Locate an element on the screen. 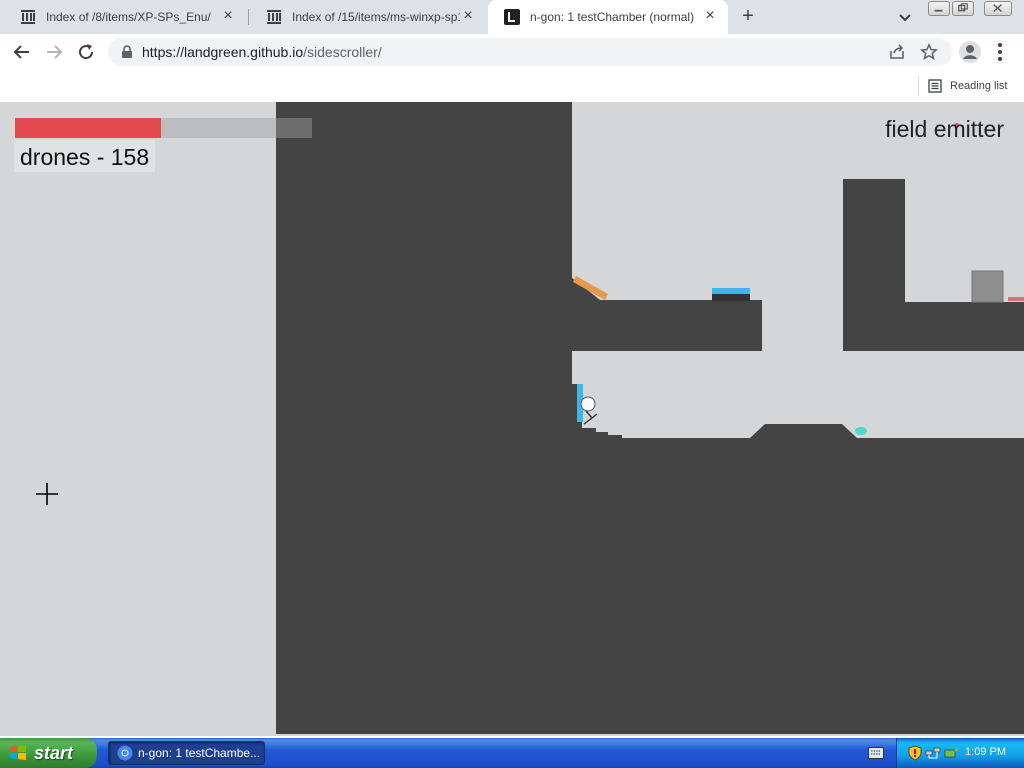  blue-platform is located at coordinates (731, 291).